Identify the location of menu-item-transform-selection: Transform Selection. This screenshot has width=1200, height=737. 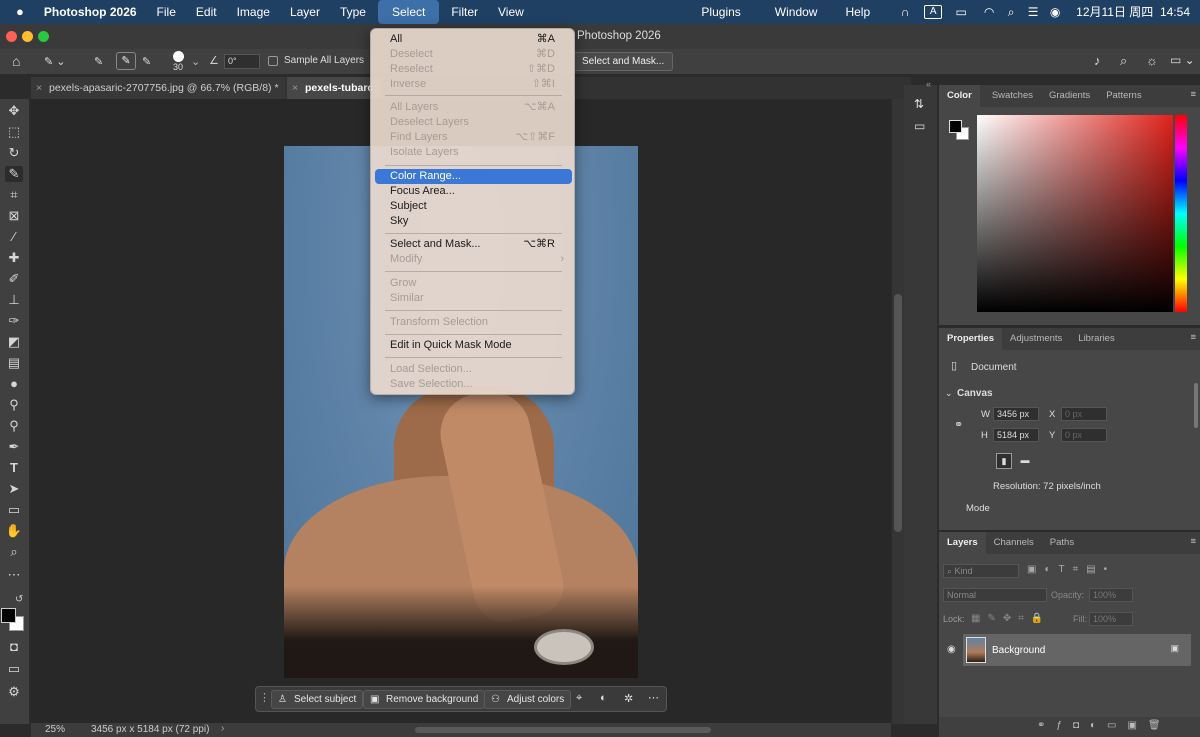
(473, 322).